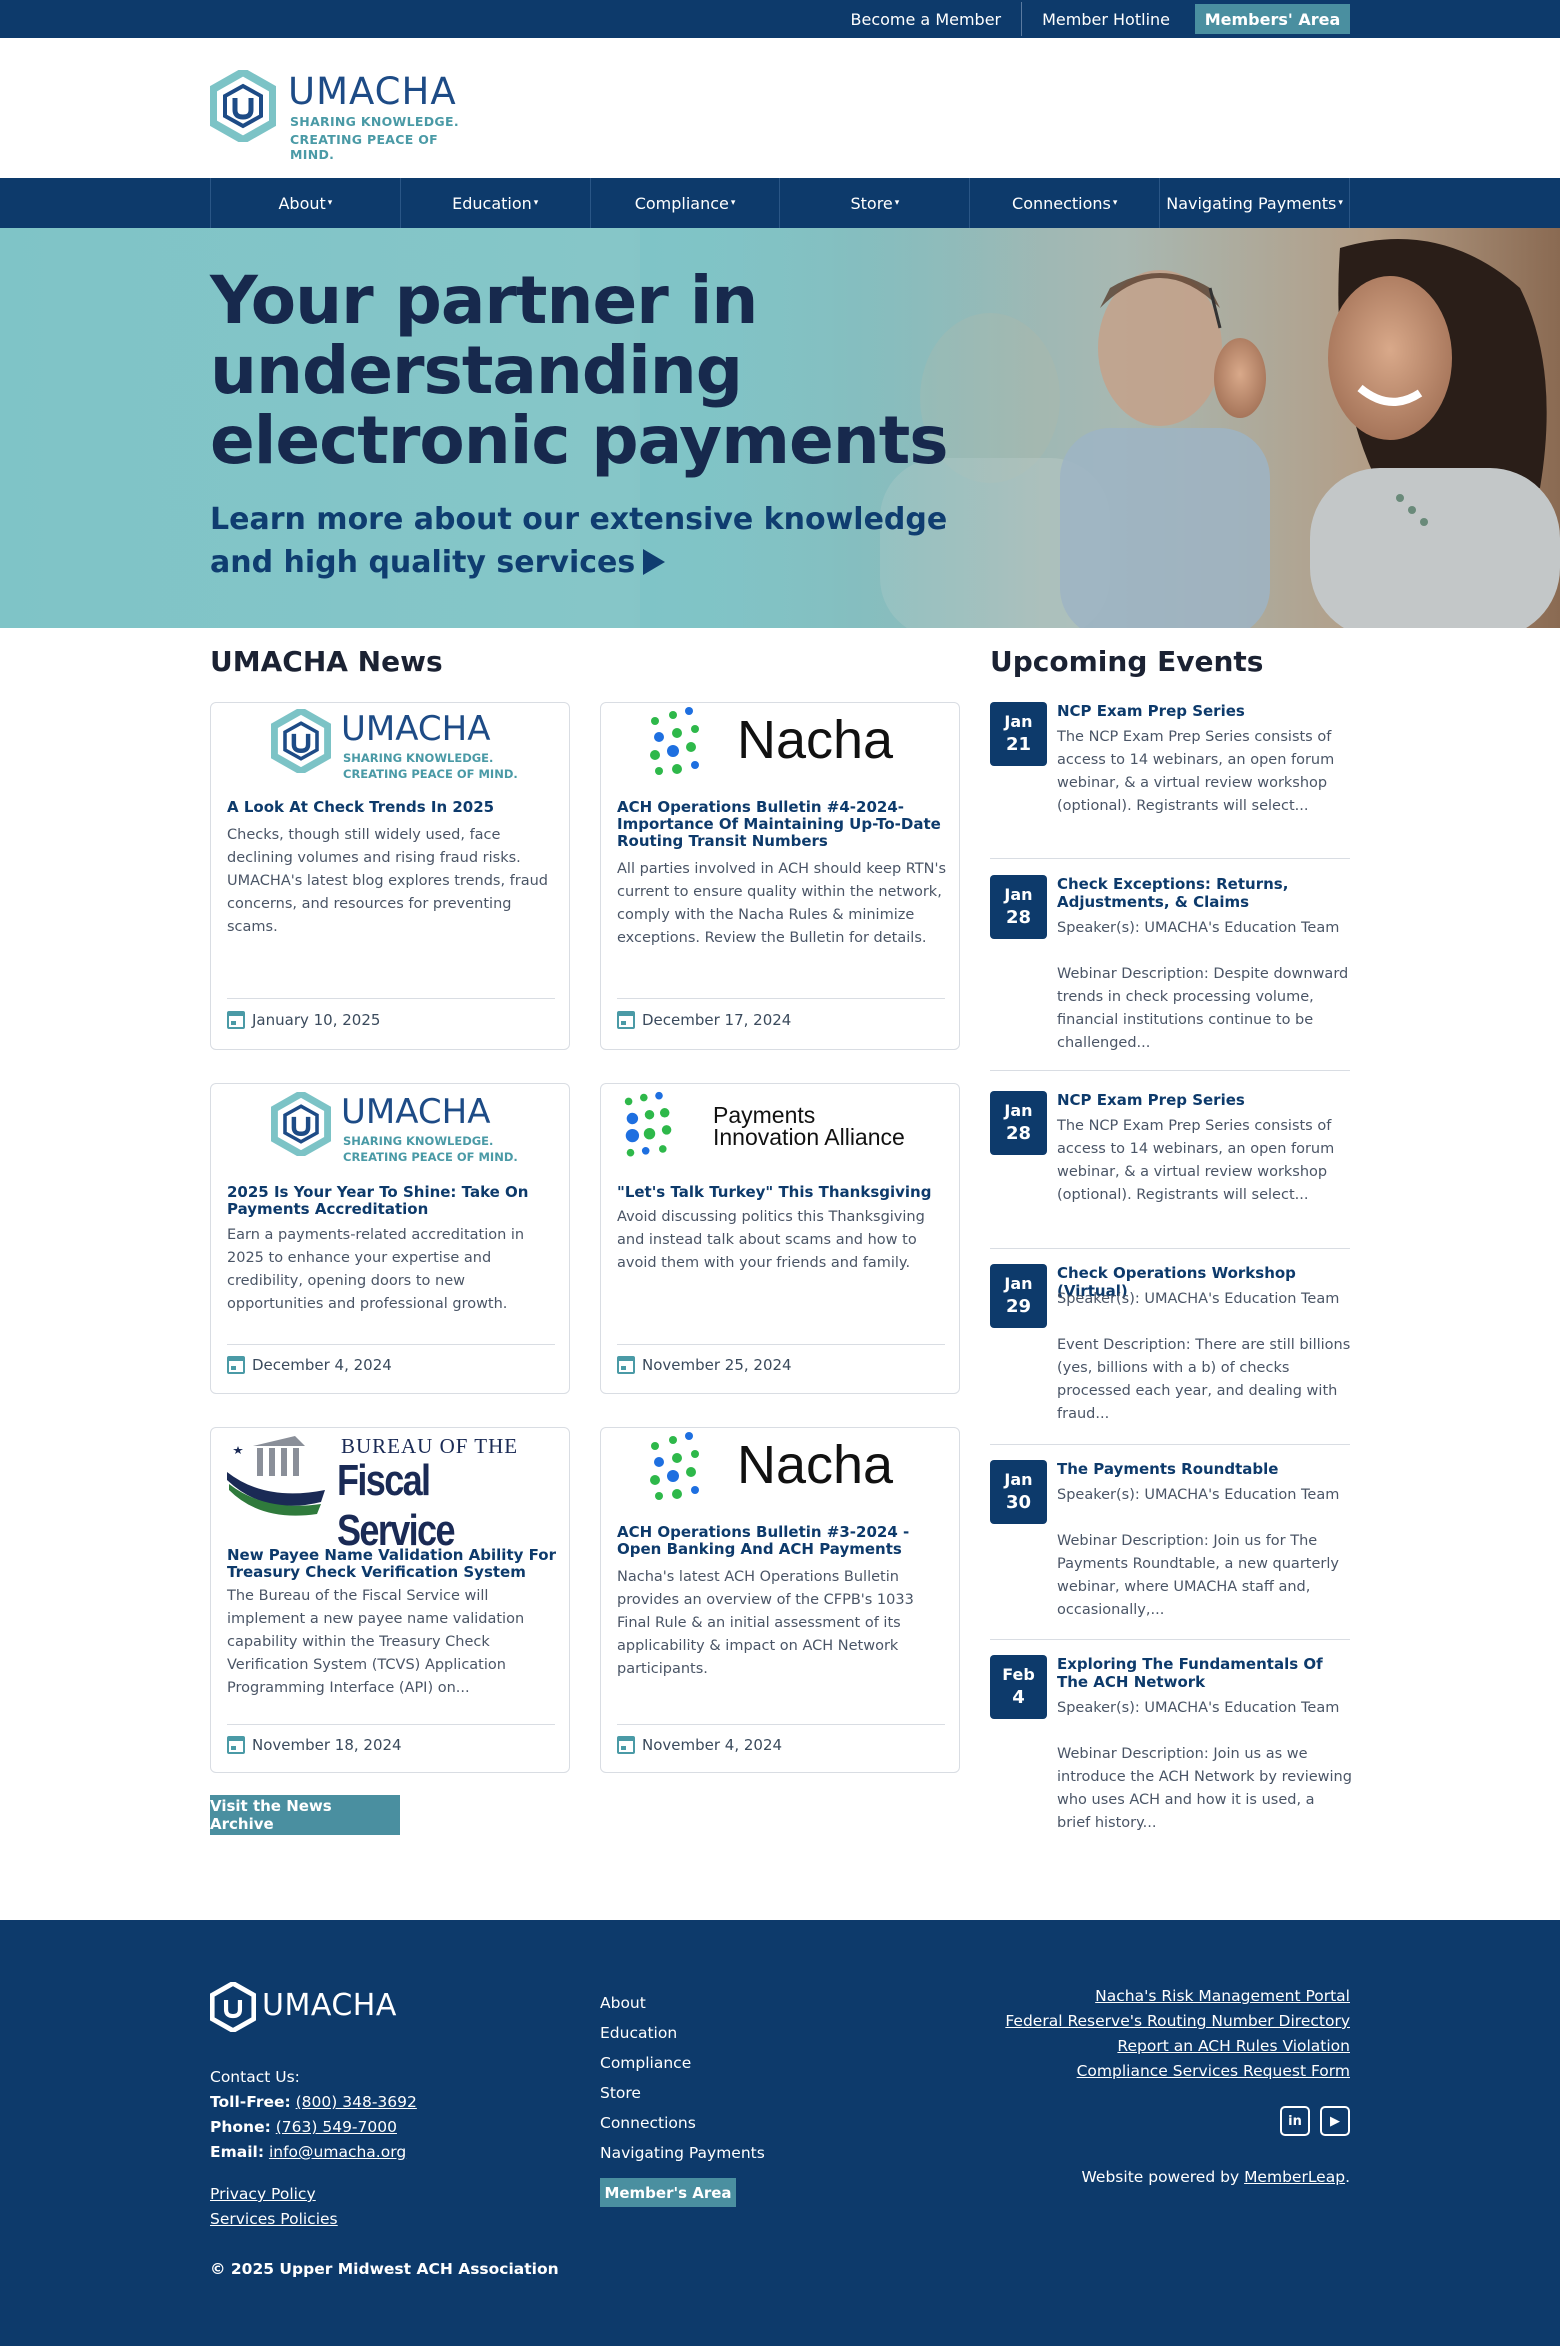  Describe the element at coordinates (1255, 203) in the screenshot. I see `nav-item-navigating-payments: Navigating Payments ▾` at that location.